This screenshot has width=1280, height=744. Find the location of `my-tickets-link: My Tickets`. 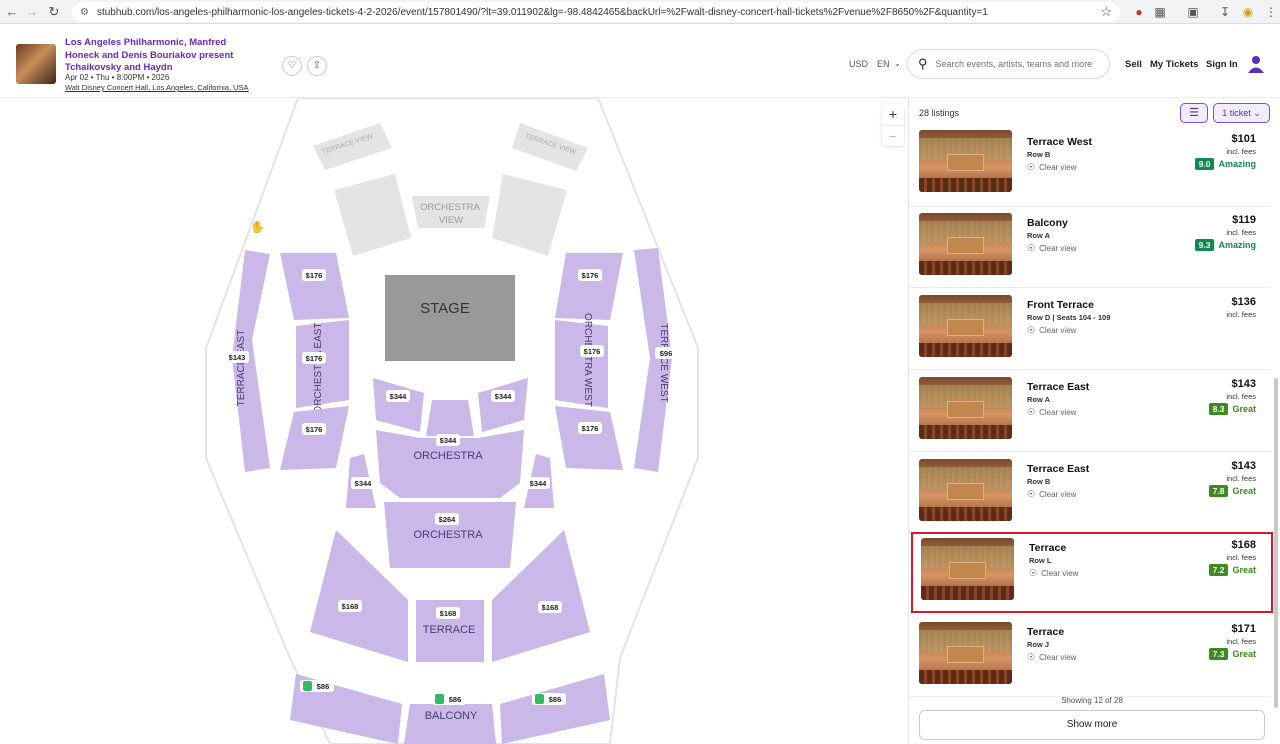

my-tickets-link: My Tickets is located at coordinates (1174, 64).